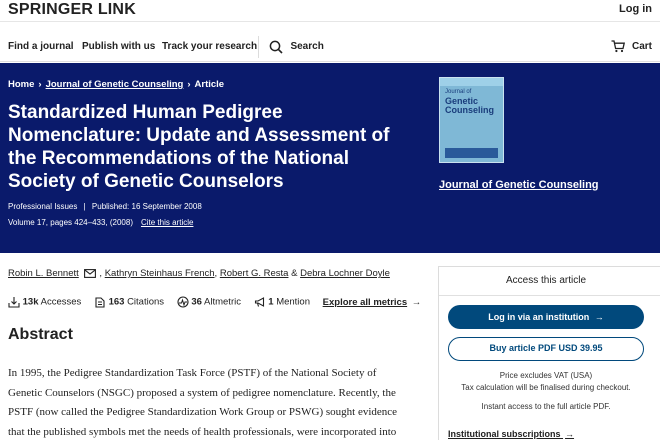  I want to click on search-button: Search, so click(296, 47).